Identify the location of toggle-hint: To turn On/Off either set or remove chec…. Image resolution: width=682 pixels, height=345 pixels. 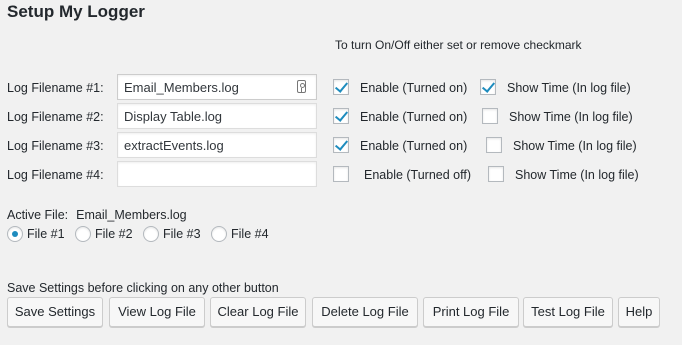
(458, 45).